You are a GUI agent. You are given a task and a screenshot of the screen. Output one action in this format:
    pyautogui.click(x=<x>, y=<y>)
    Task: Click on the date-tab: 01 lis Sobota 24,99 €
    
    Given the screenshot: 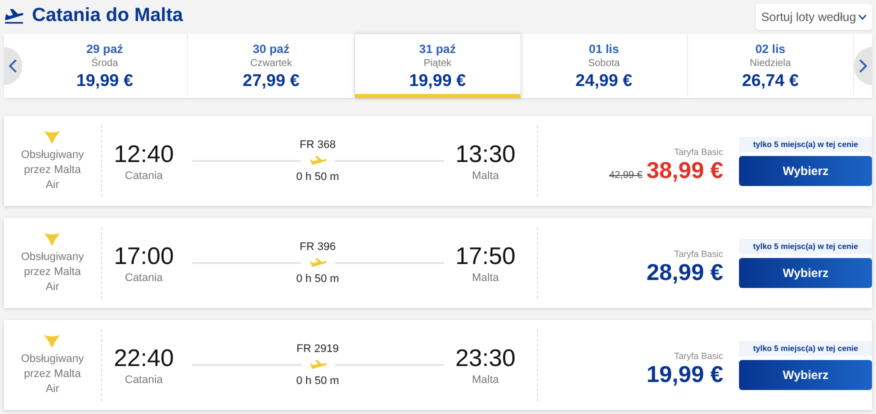 What is the action you would take?
    pyautogui.click(x=604, y=66)
    